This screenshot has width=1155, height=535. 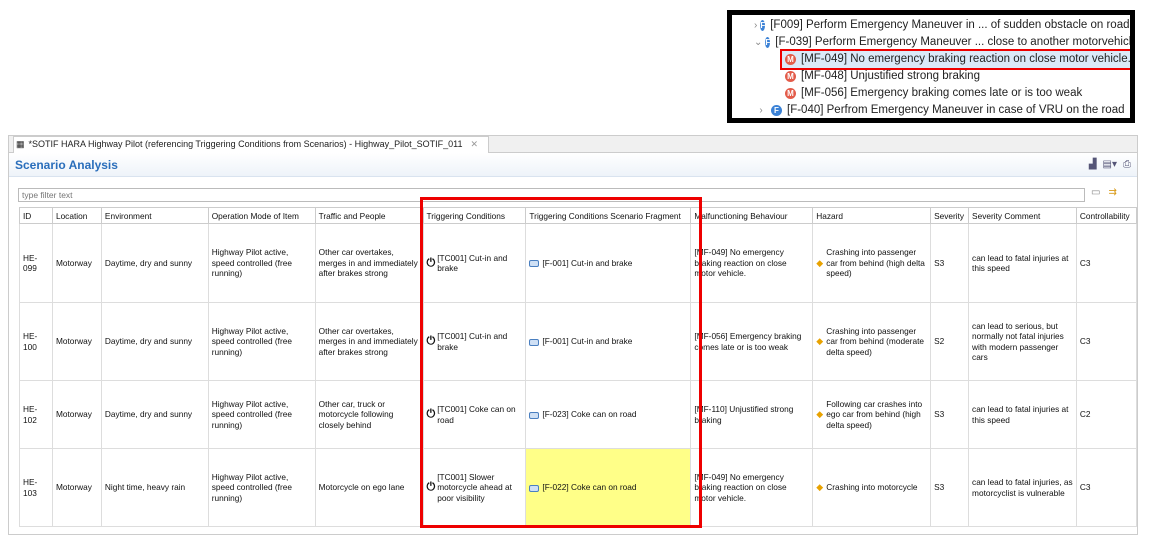 I want to click on cell-id: HE-099, so click(x=36, y=263).